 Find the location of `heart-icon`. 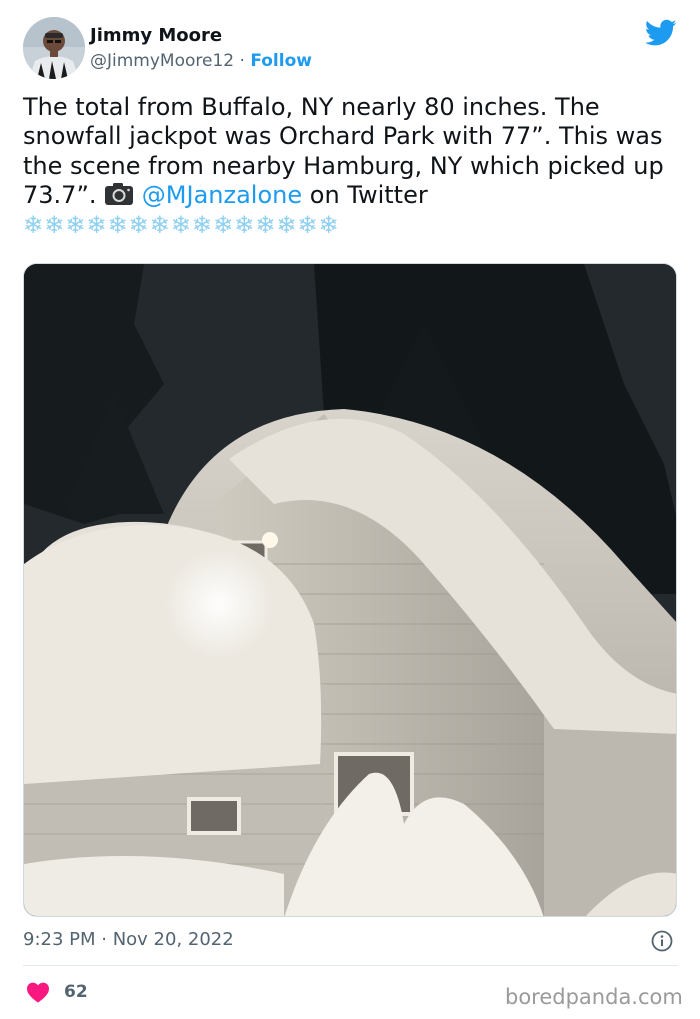

heart-icon is located at coordinates (38, 992).